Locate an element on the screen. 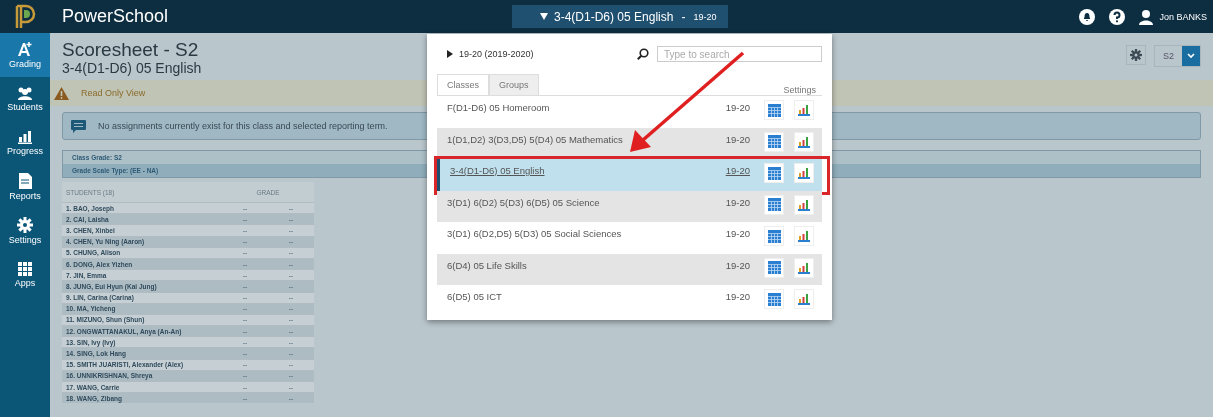 The width and height of the screenshot is (1213, 417). alert-text: Read Only View is located at coordinates (113, 93).